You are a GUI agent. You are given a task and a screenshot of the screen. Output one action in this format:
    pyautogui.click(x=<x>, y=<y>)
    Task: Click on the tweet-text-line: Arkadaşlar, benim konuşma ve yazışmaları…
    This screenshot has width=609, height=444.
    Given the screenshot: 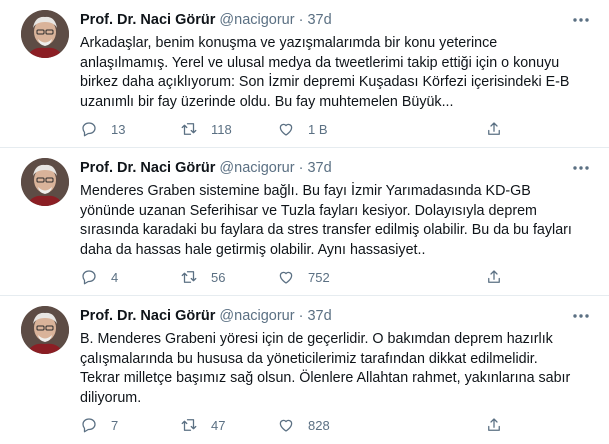 What is the action you would take?
    pyautogui.click(x=289, y=43)
    